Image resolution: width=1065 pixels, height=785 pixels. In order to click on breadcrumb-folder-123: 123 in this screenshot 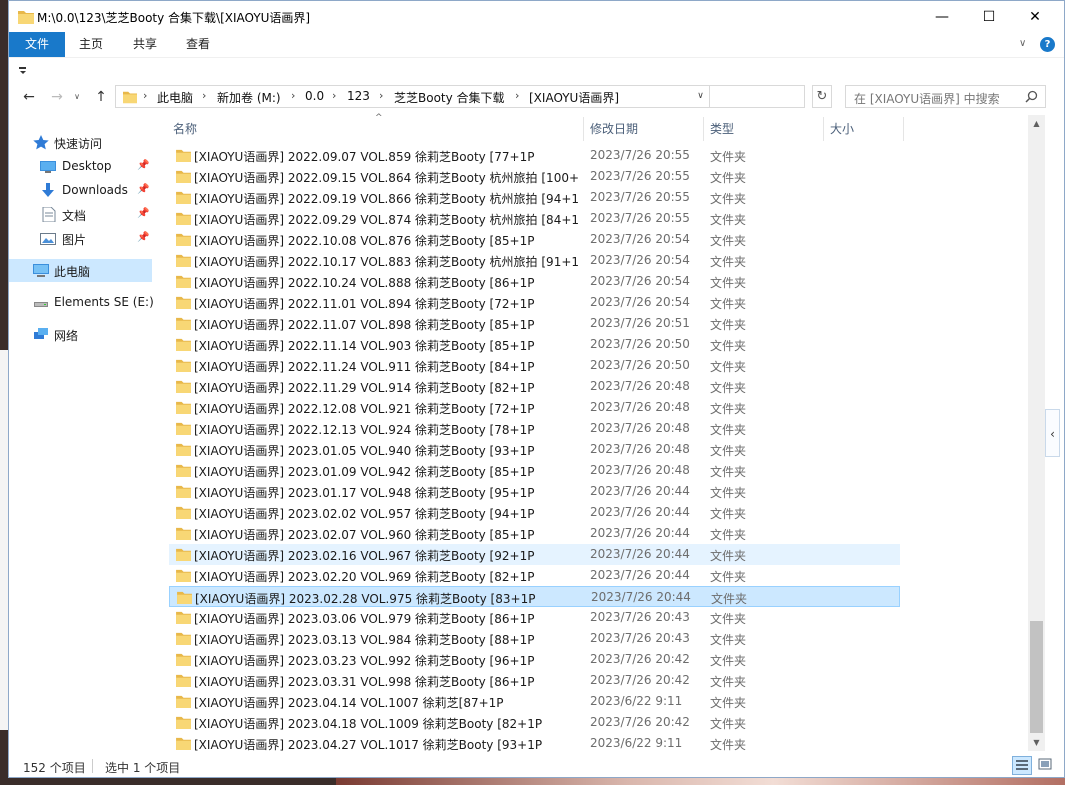, I will do `click(358, 96)`.